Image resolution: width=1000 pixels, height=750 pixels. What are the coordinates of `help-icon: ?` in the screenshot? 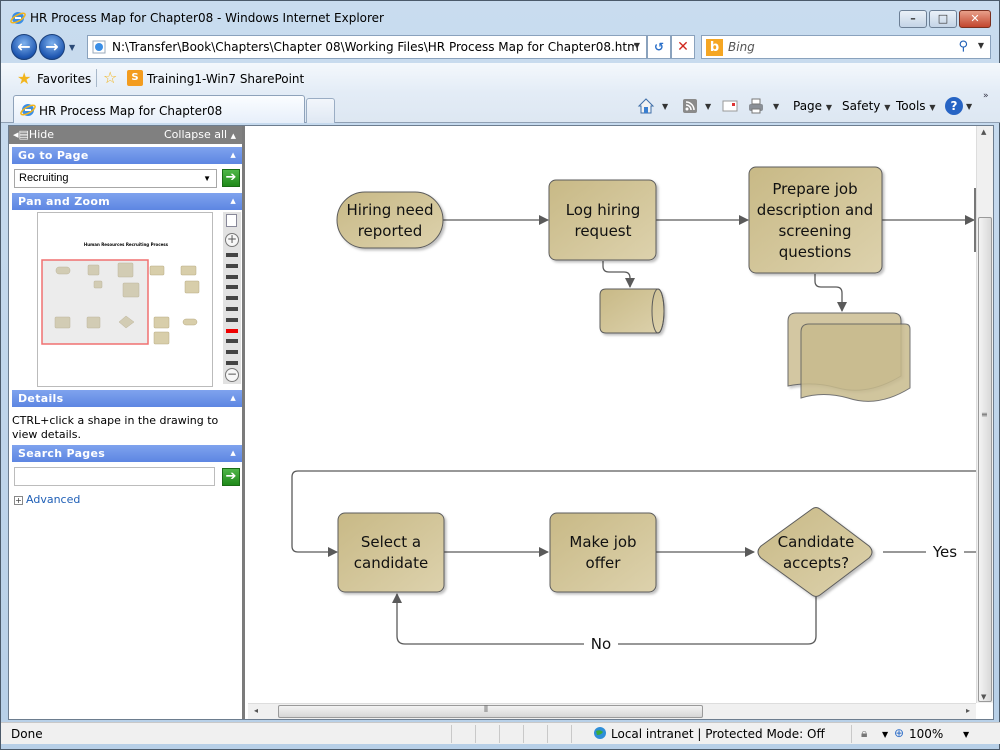 It's located at (954, 106).